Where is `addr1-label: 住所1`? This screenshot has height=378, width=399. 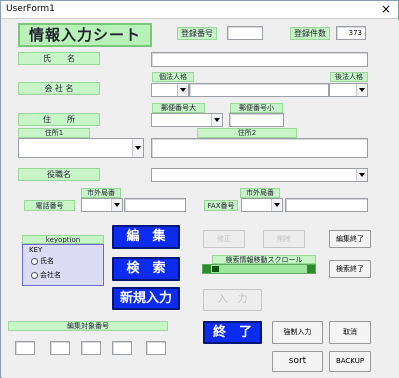
addr1-label: 住所1 is located at coordinates (54, 133).